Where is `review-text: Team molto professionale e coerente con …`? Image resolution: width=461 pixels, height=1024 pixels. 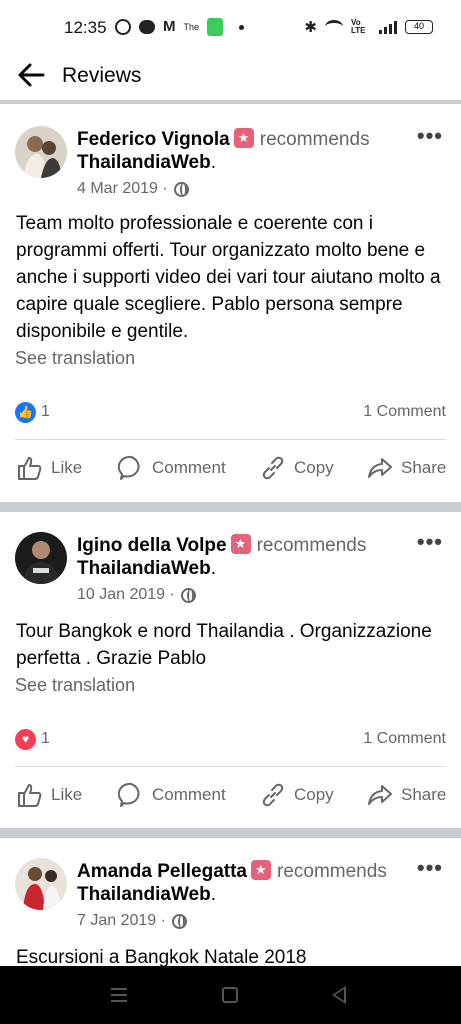 review-text: Team molto professionale e coerente con … is located at coordinates (228, 277).